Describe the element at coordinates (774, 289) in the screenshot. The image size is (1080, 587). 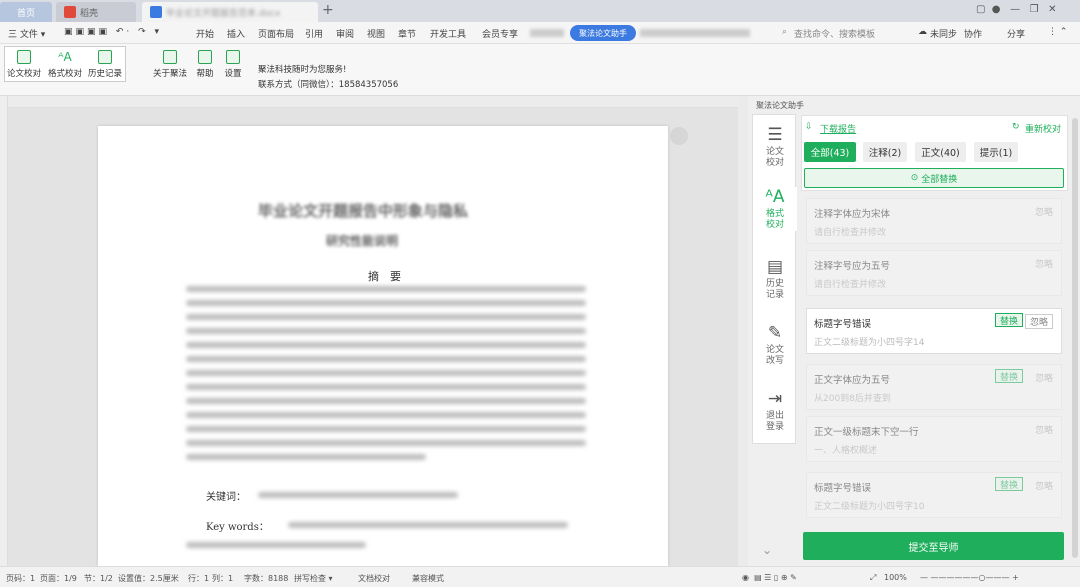
I see `nav-history-label: 历史 记录` at that location.